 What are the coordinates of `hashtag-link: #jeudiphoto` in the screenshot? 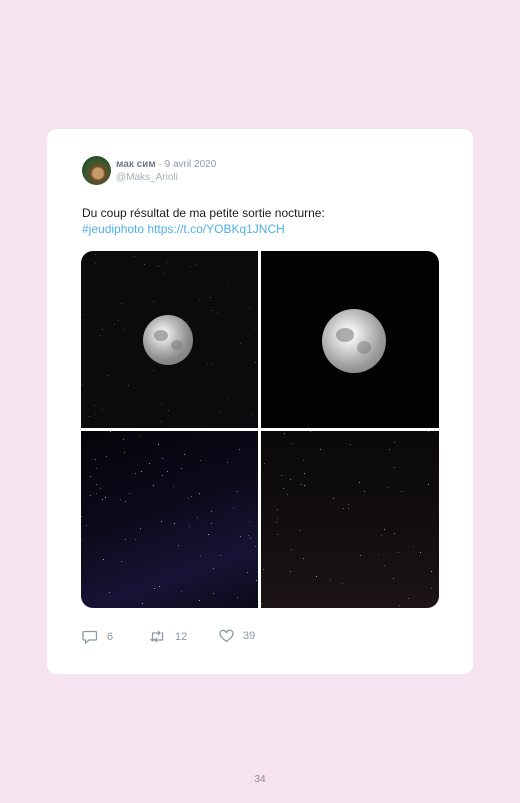 It's located at (113, 229).